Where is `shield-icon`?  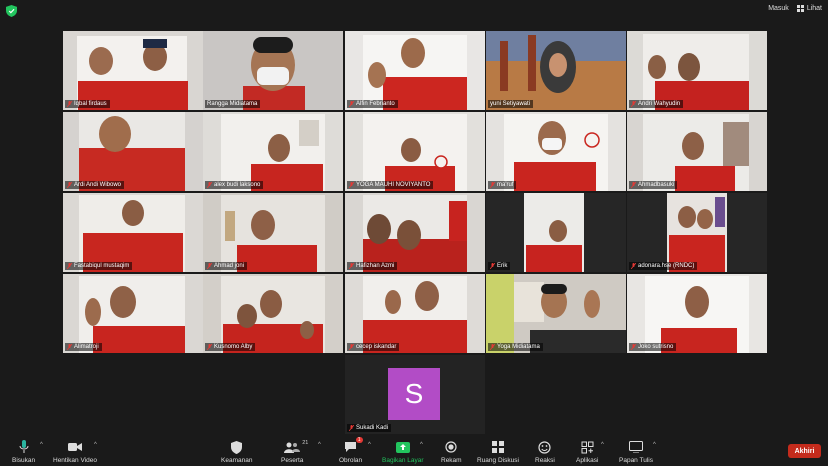 shield-icon is located at coordinates (11, 11).